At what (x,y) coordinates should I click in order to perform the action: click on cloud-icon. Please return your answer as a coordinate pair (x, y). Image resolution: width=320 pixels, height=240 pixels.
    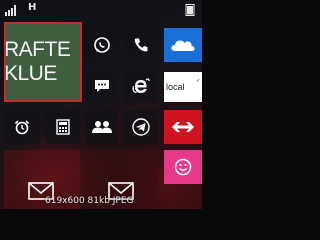
    Looking at the image, I should click on (183, 45).